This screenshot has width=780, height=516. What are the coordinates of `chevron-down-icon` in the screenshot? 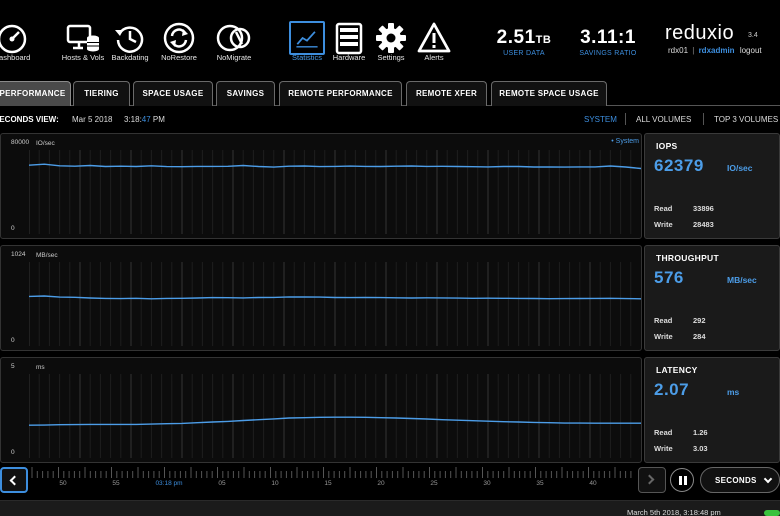 It's located at (768, 479).